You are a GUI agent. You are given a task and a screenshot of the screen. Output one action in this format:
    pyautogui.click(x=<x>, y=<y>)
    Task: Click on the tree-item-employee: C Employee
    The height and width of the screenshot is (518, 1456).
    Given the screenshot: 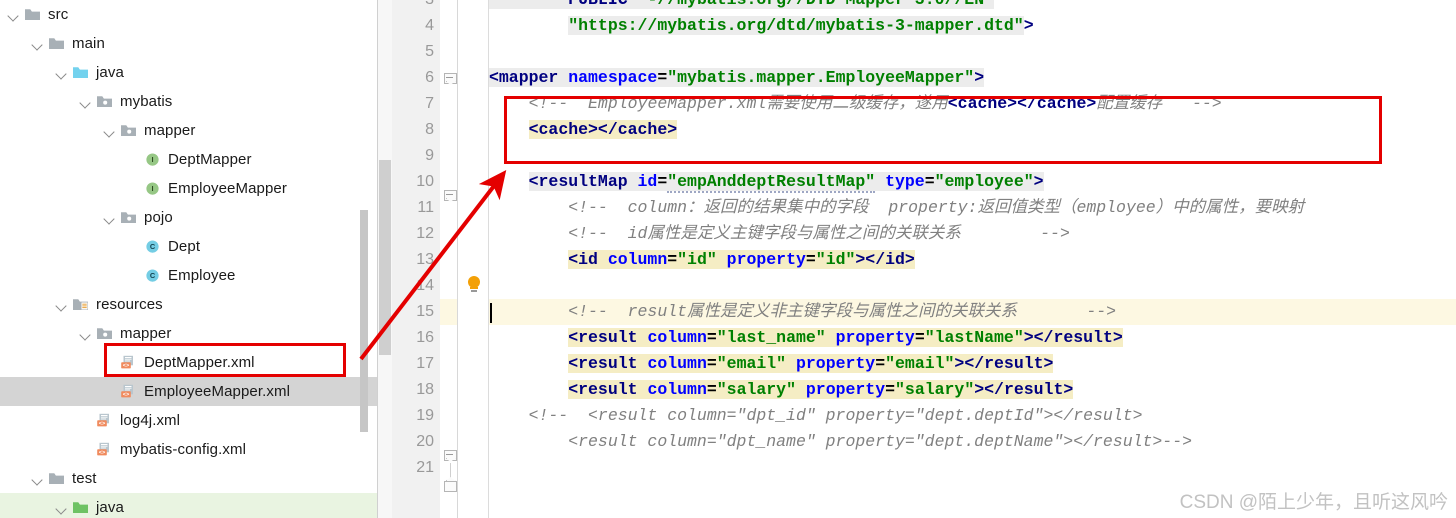 What is the action you would take?
    pyautogui.click(x=189, y=275)
    